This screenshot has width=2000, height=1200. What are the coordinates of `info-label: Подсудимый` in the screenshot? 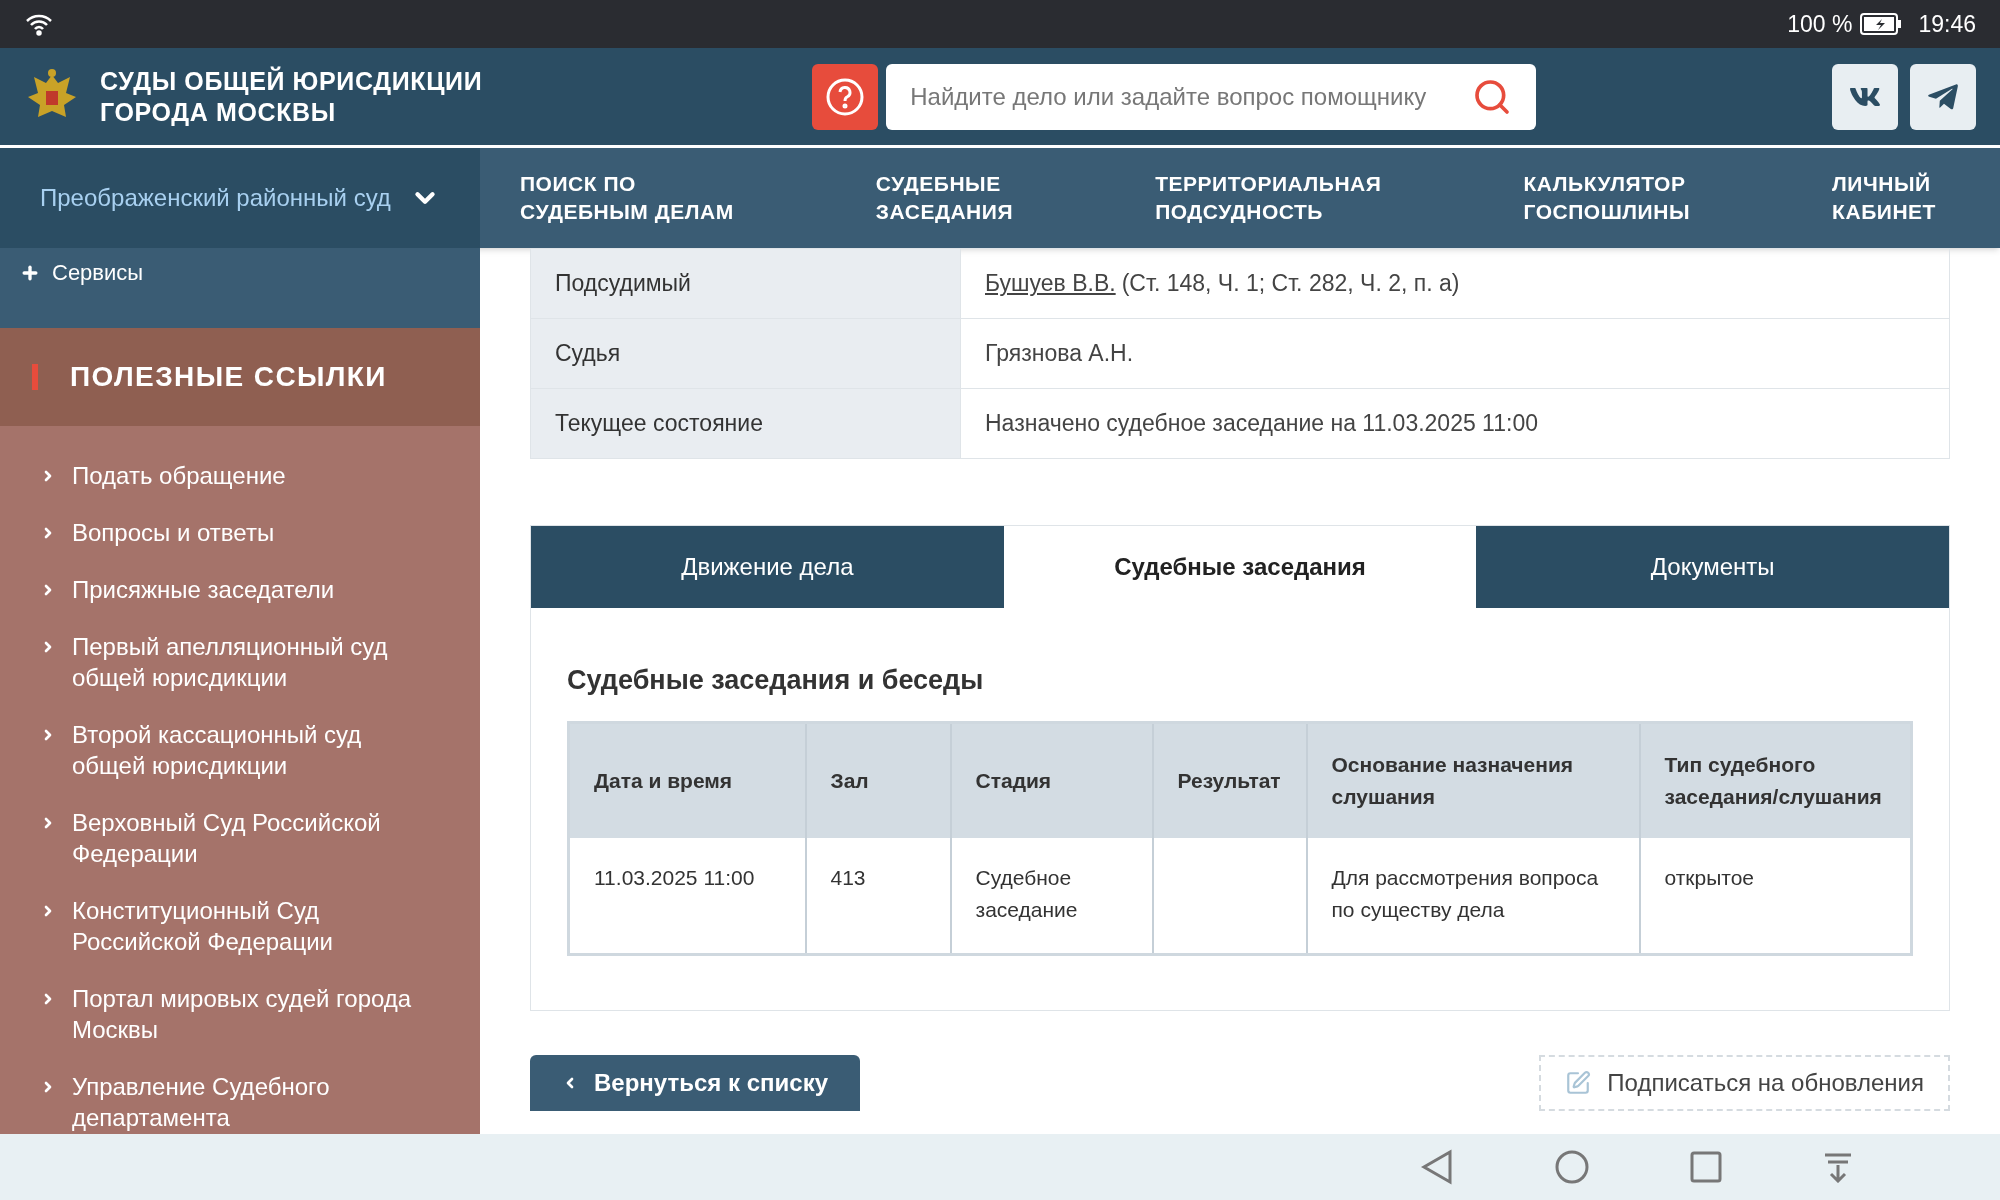 It's located at (746, 283).